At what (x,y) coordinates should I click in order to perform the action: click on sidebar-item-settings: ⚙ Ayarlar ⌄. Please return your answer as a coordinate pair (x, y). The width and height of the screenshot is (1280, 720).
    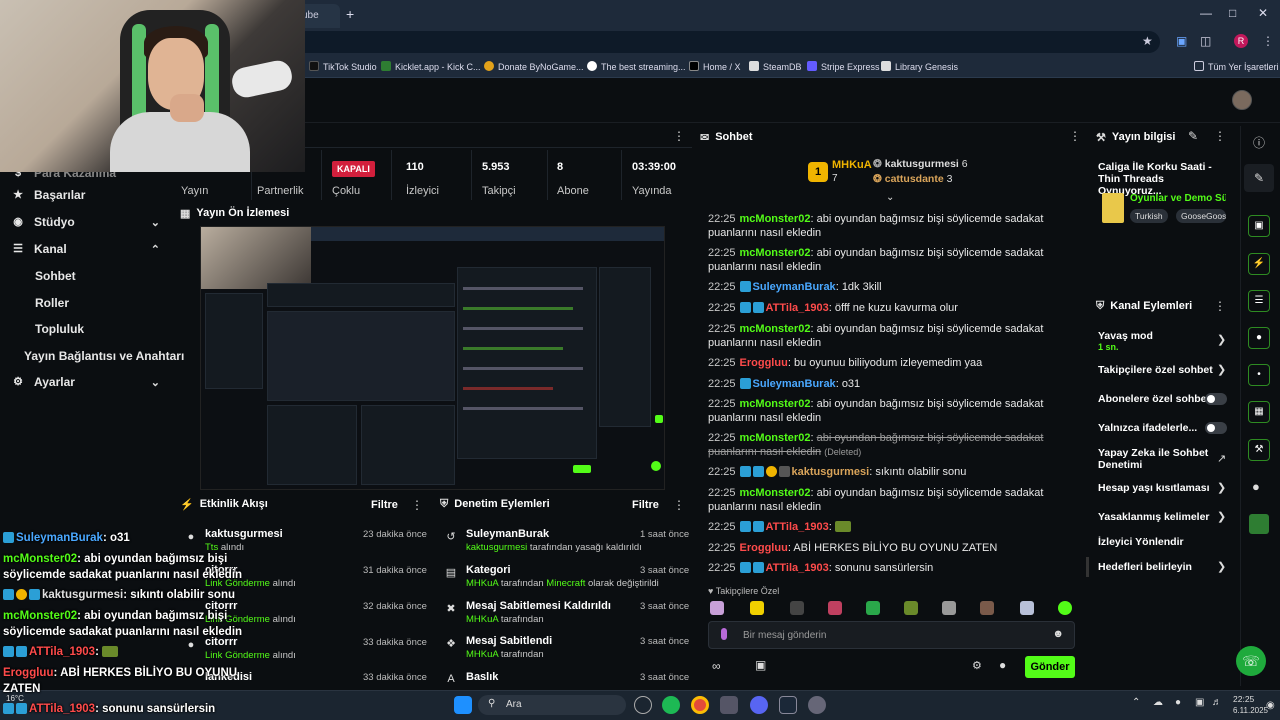
    Looking at the image, I should click on (86, 382).